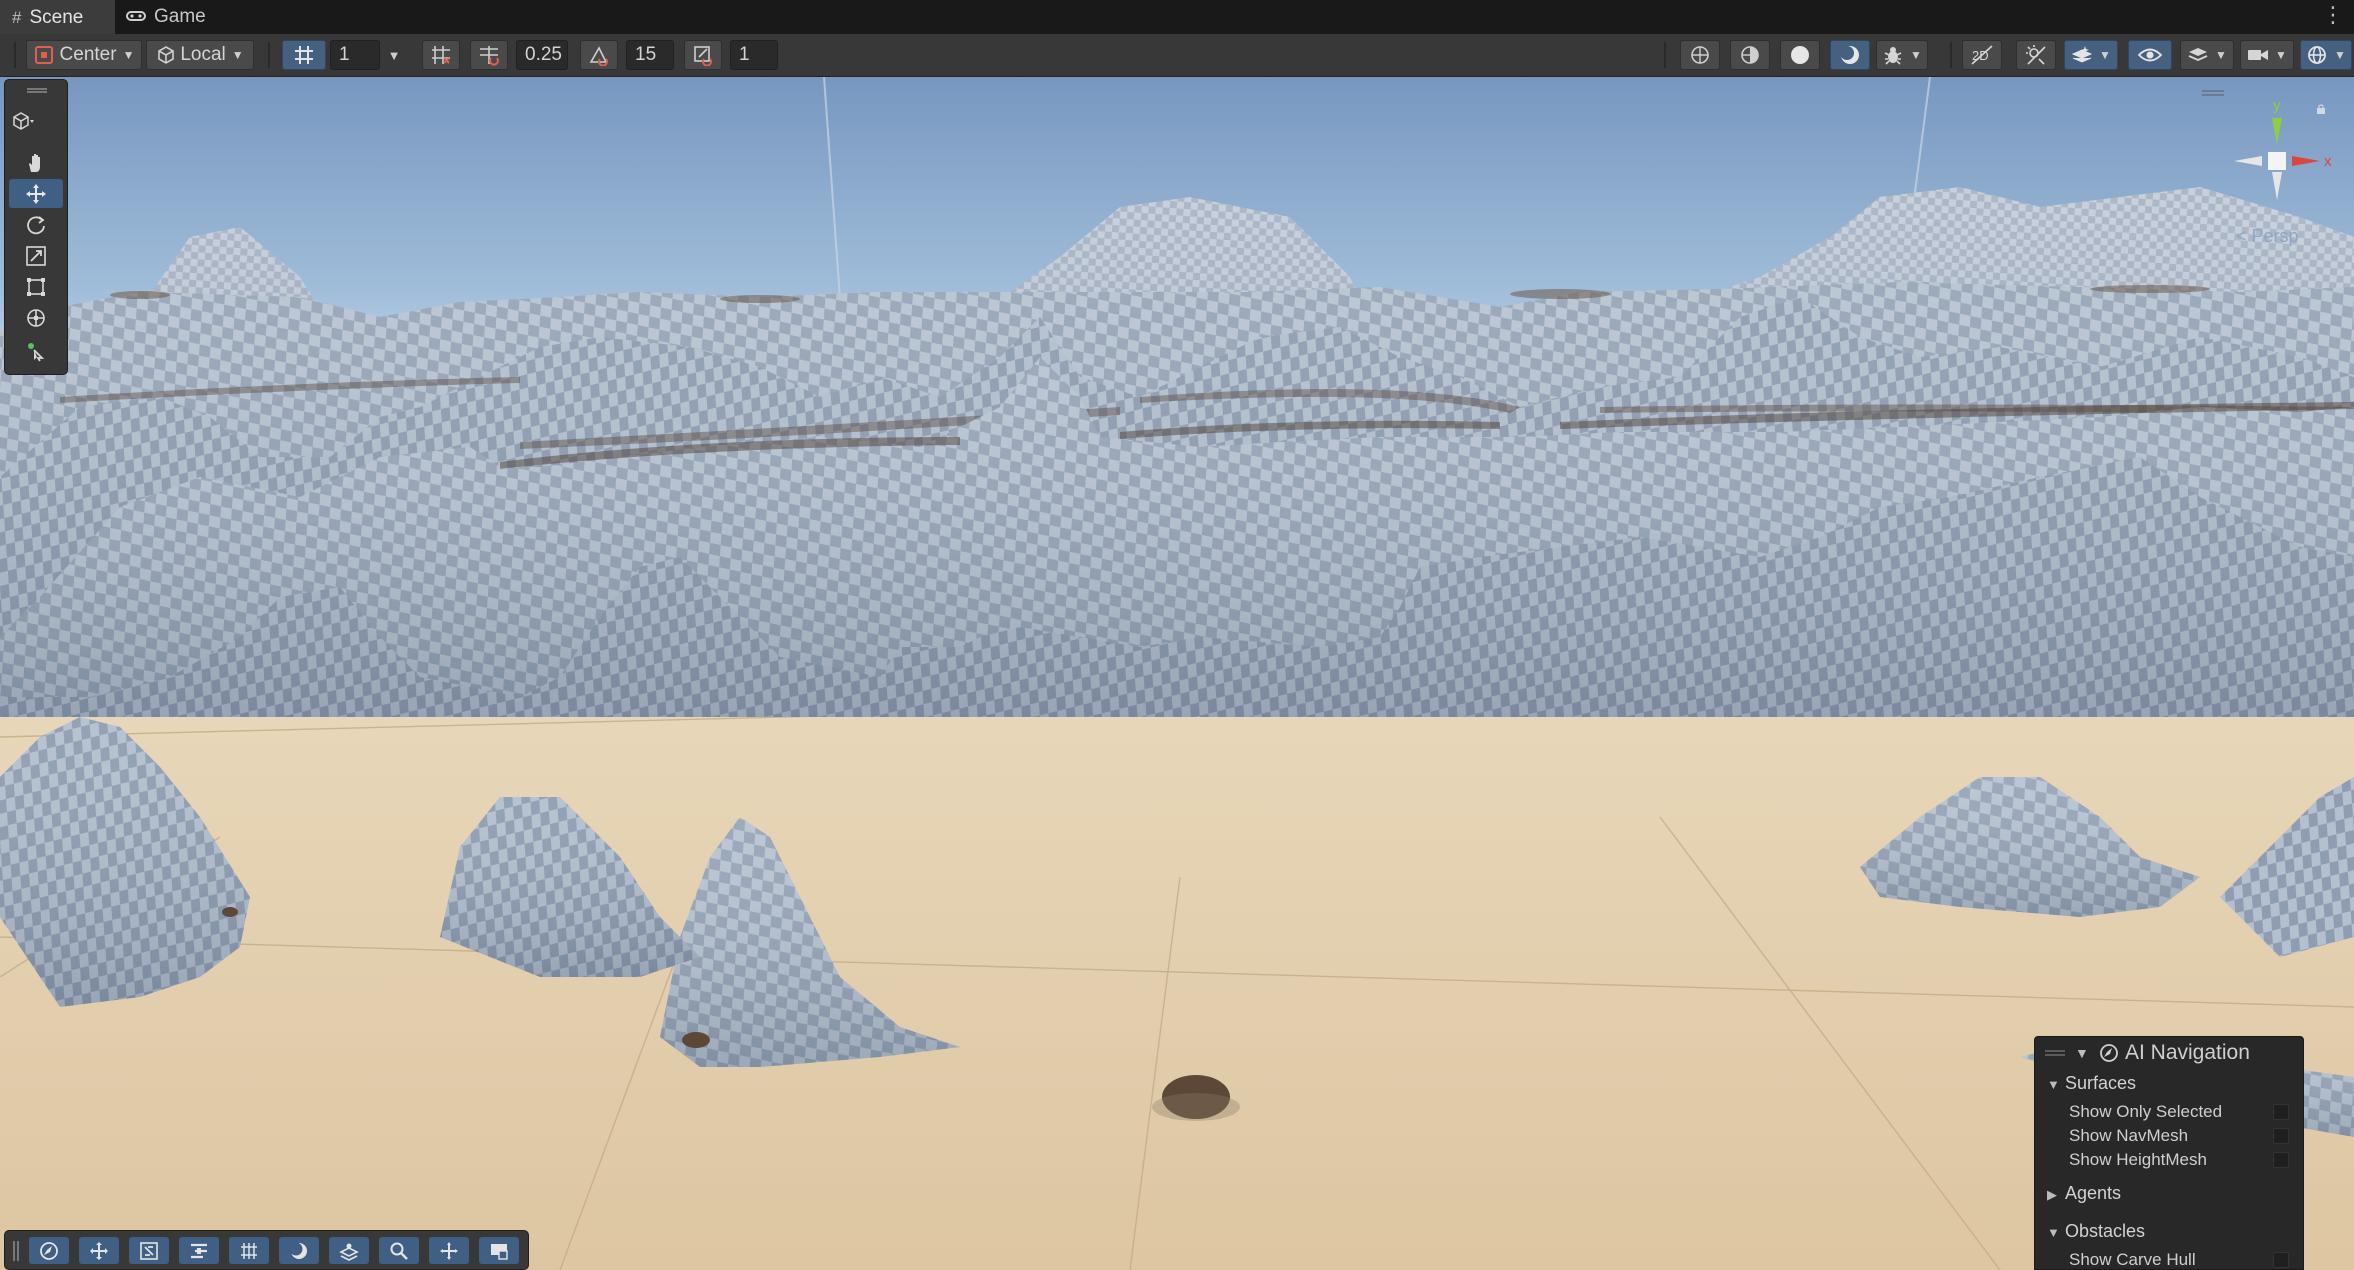 The height and width of the screenshot is (1270, 2354). Describe the element at coordinates (703, 55) in the screenshot. I see `scale-snap-toggle` at that location.